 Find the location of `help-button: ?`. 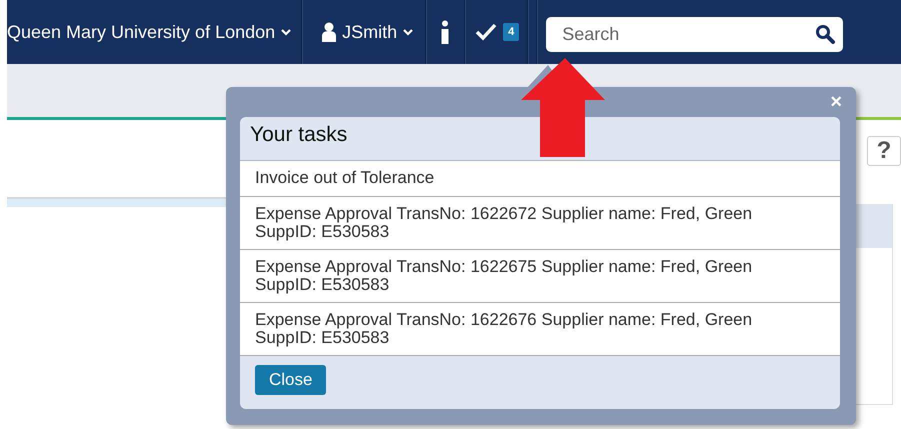

help-button: ? is located at coordinates (884, 151).